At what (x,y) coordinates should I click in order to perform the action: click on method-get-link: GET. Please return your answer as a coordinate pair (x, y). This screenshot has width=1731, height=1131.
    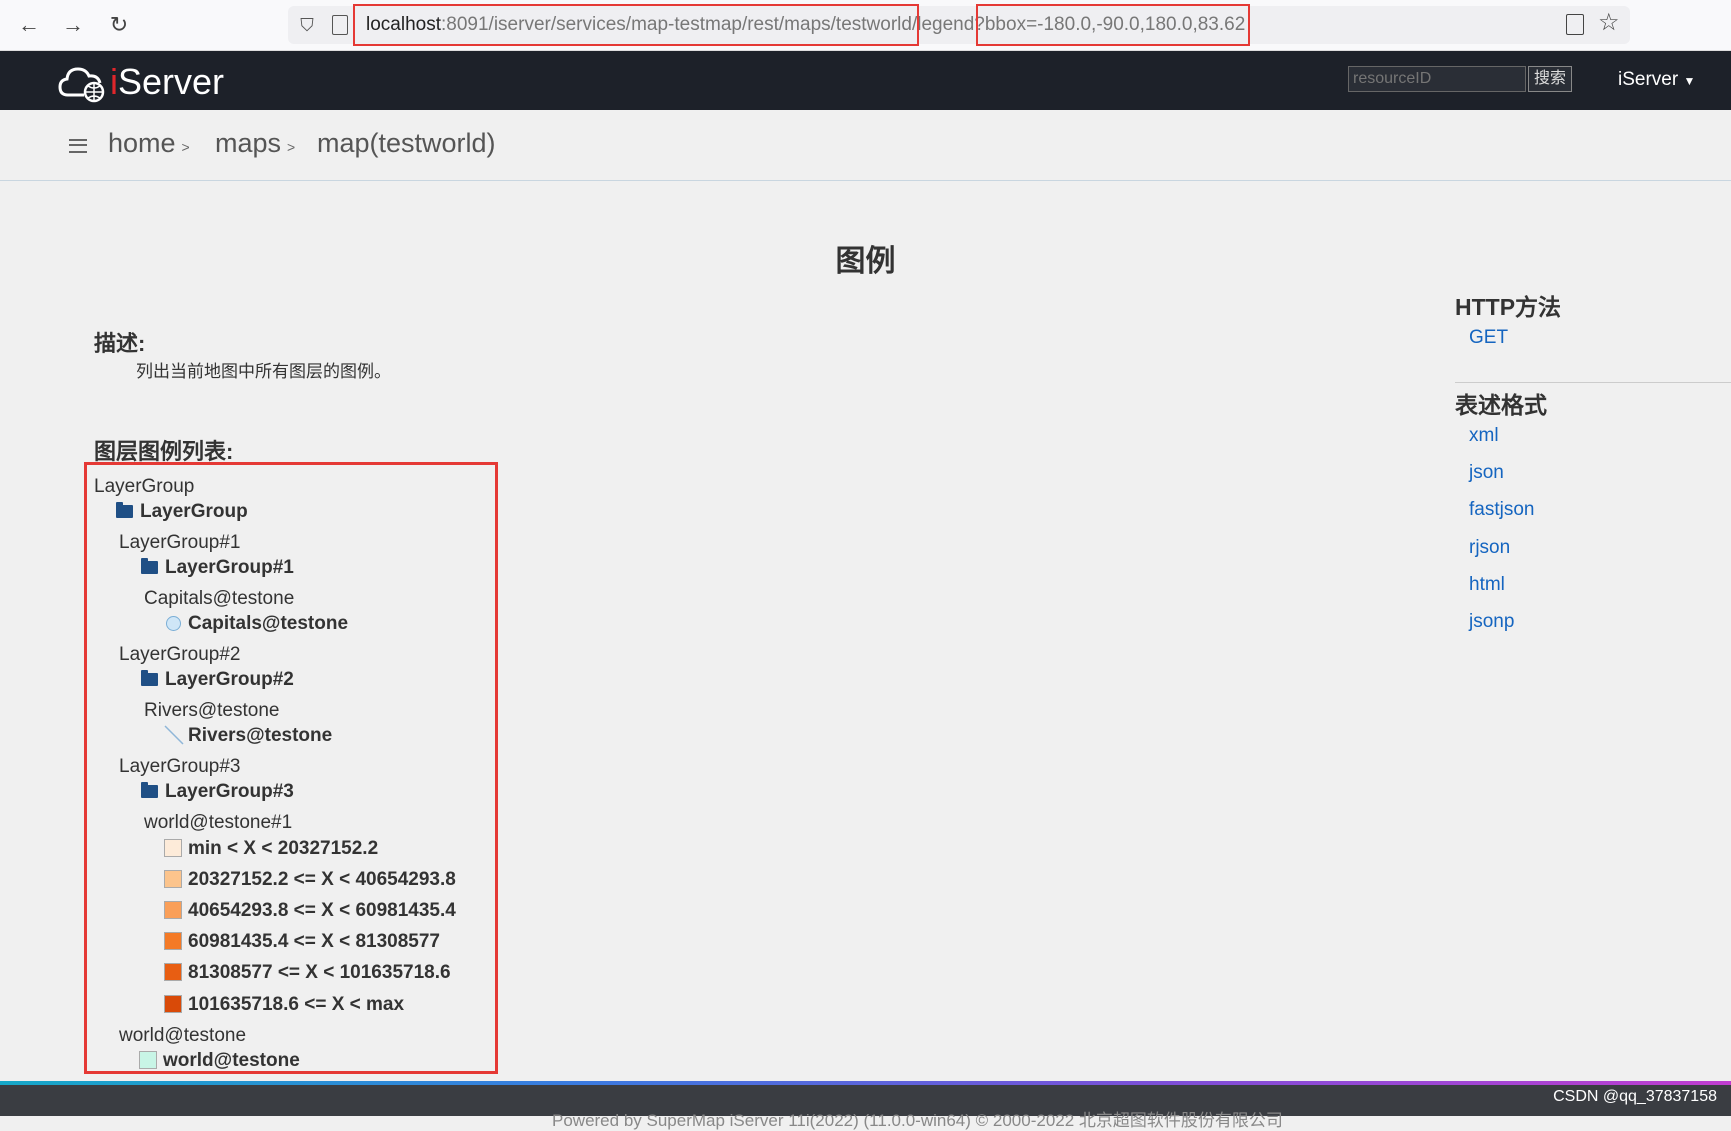
    Looking at the image, I should click on (1488, 338).